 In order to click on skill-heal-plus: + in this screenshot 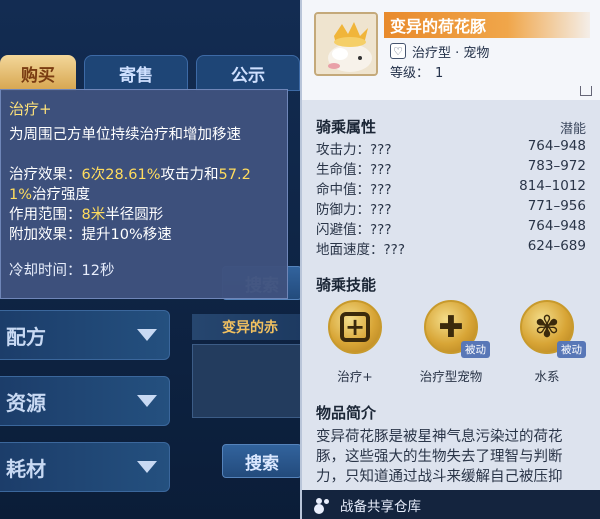, I will do `click(355, 327)`.